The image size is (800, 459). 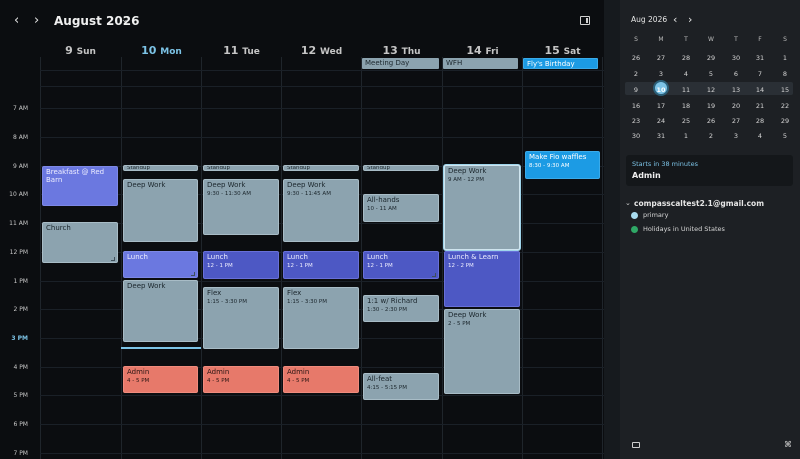 What do you see at coordinates (401, 386) in the screenshot?
I see `calendar-event: All-feat 4:15 - 5:15 PM` at bounding box center [401, 386].